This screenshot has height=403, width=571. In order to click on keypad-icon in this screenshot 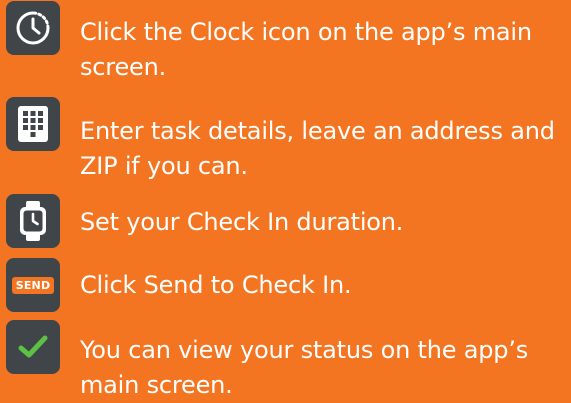, I will do `click(33, 124)`.